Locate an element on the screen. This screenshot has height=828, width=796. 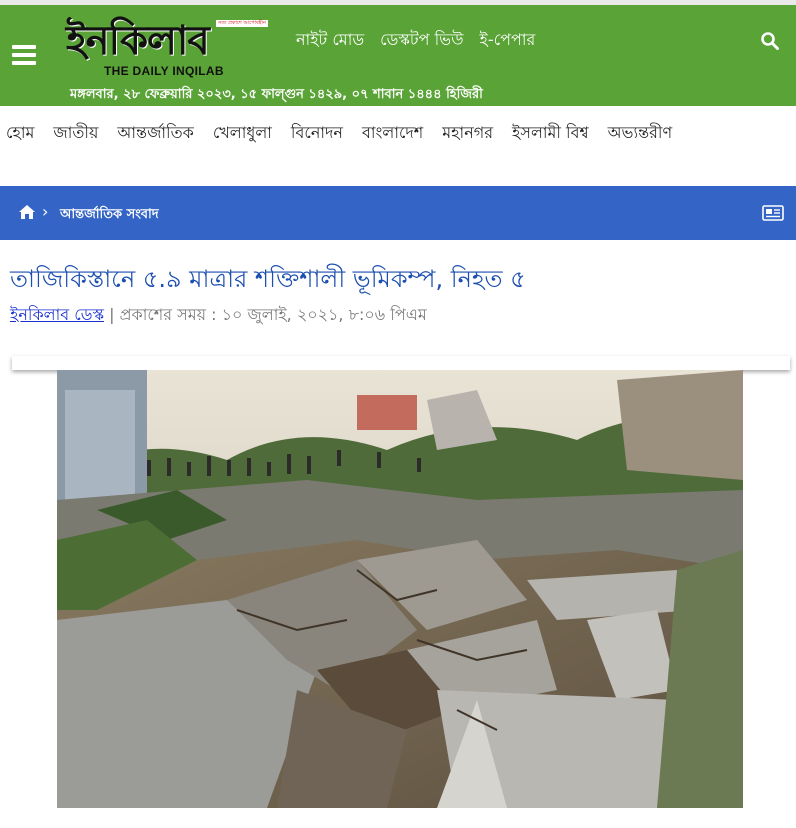
epaper-link: ই-পেপার is located at coordinates (508, 40).